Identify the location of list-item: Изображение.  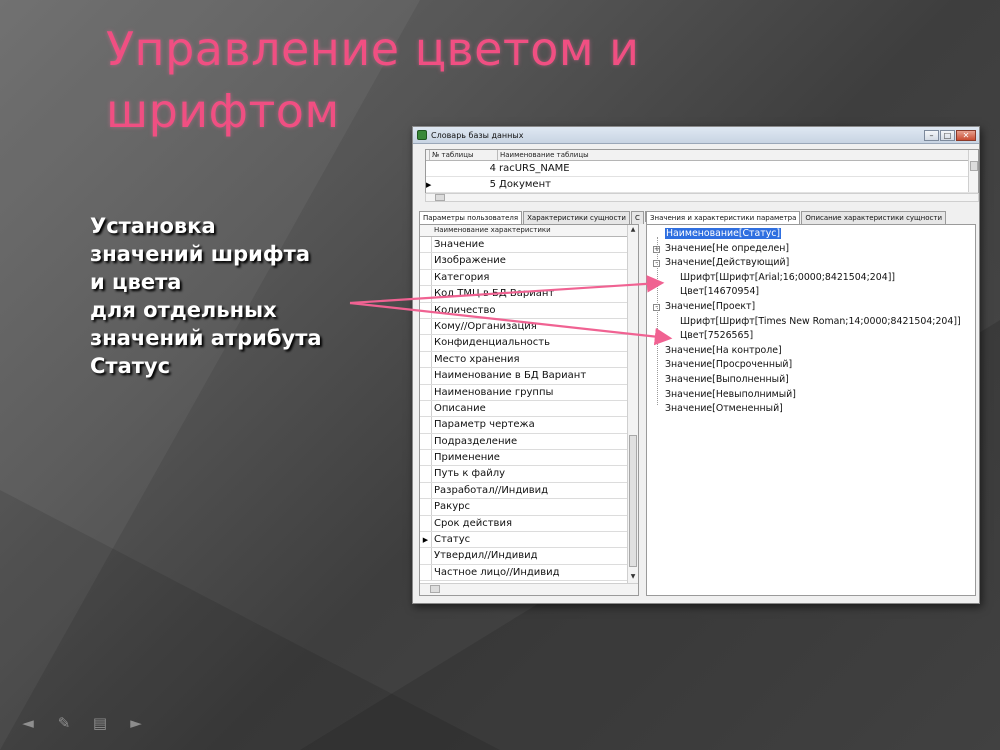
(524, 261).